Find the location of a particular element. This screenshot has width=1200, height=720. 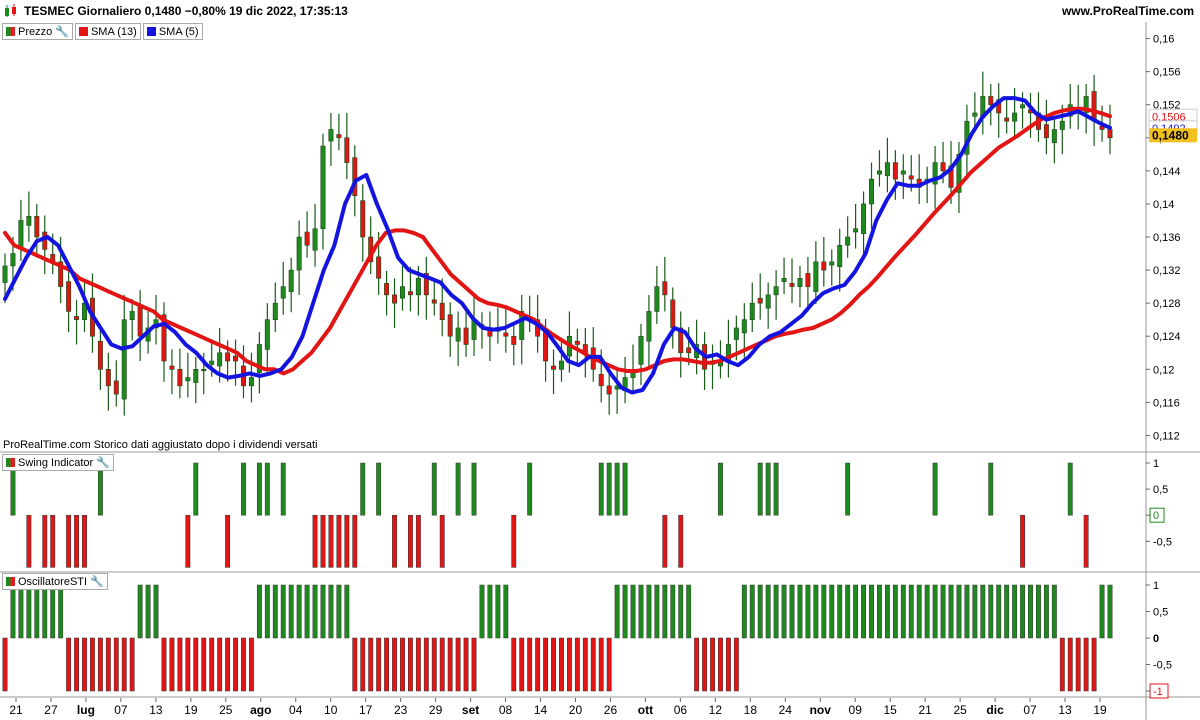

legend-sma5: SMA (5) is located at coordinates (172, 31).